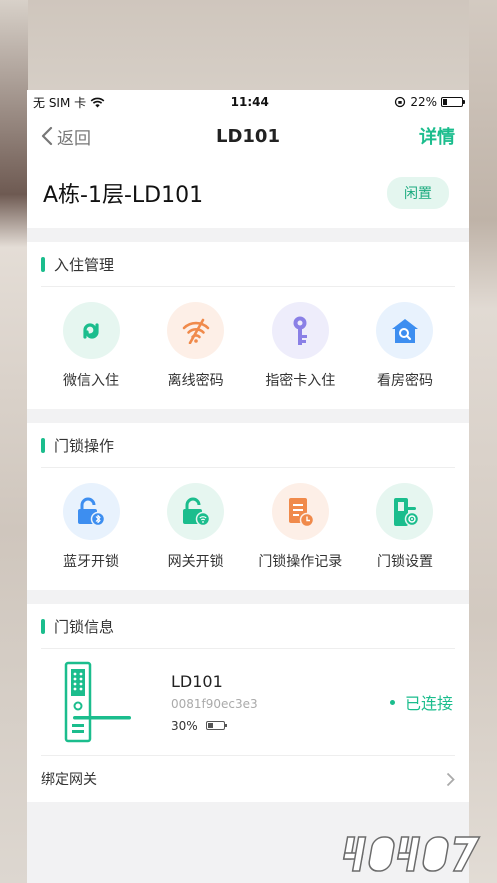  I want to click on lock-mac: 0081f90ec3e3, so click(214, 703).